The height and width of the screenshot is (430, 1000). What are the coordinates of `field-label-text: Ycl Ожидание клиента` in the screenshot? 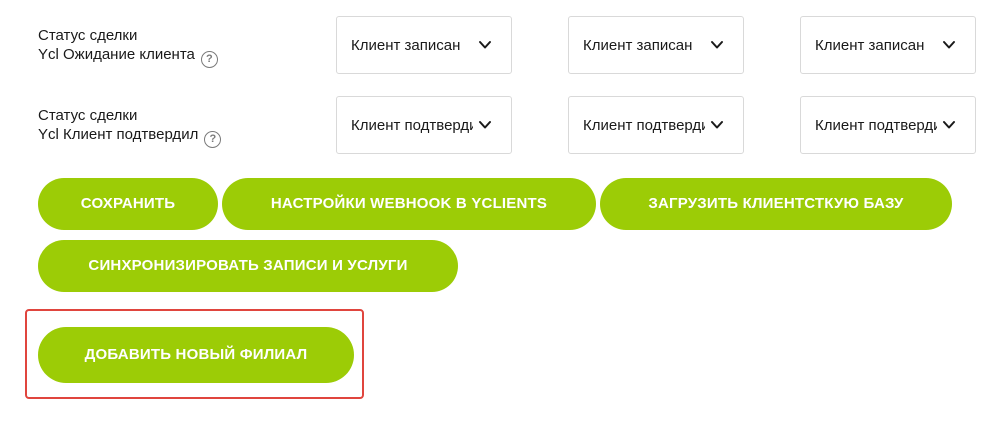 It's located at (116, 54).